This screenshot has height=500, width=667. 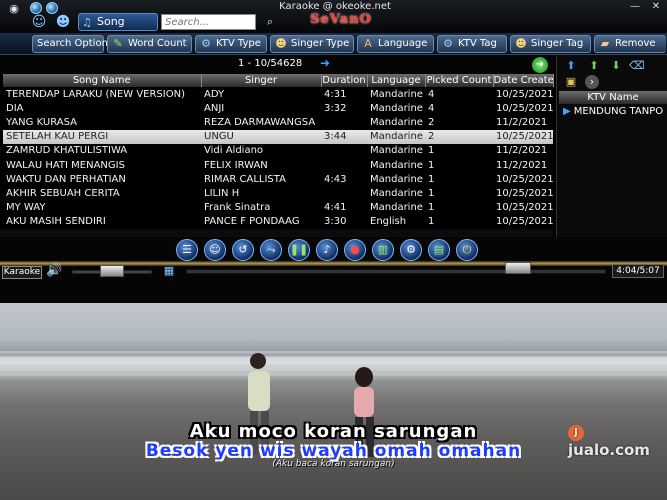 I want to click on karaoke-mode-label: Karaoke, so click(x=22, y=272).